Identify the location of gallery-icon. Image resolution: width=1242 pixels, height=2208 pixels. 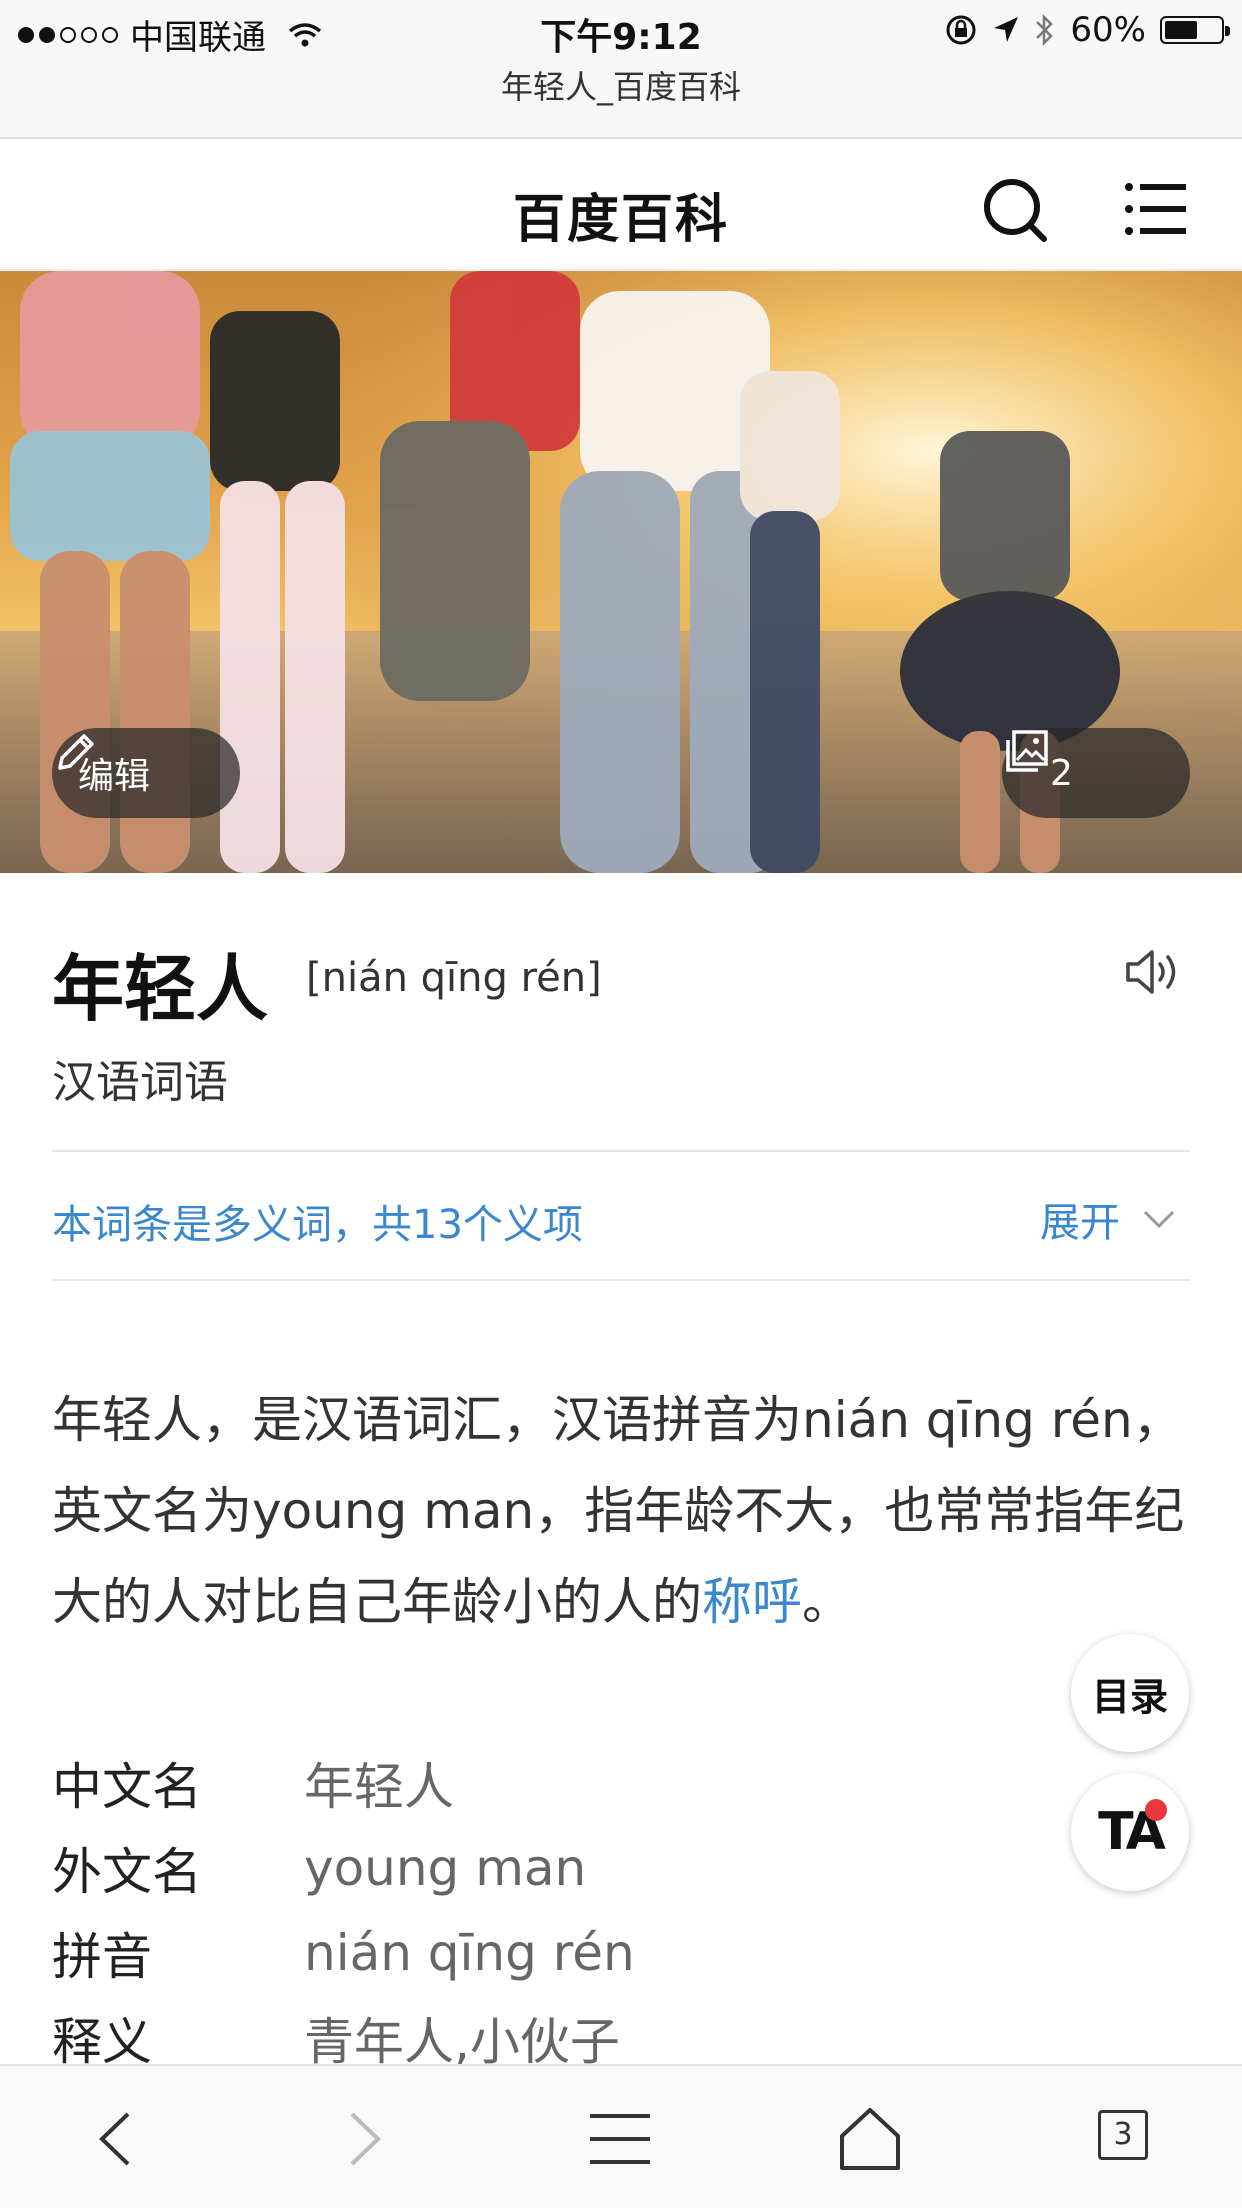
(1027, 751).